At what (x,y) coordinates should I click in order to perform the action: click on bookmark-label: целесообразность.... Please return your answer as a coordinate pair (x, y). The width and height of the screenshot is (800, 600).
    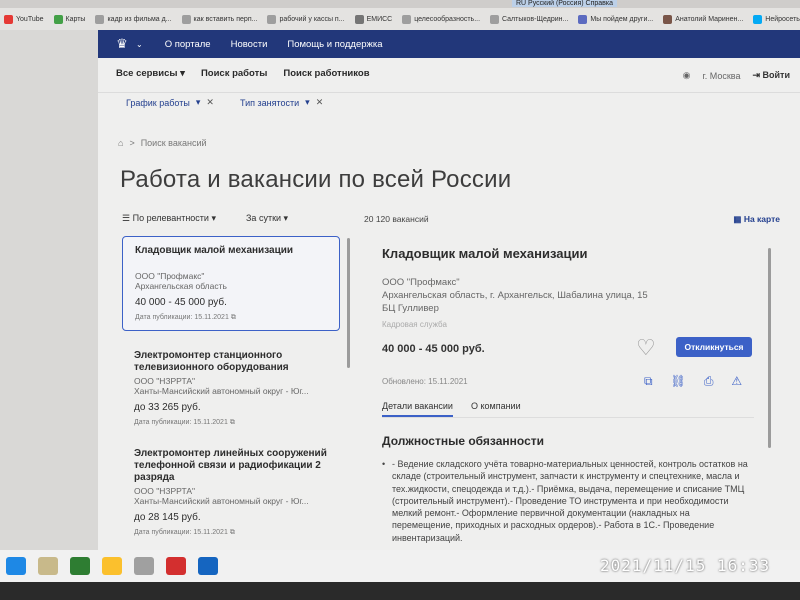
    Looking at the image, I should click on (447, 19).